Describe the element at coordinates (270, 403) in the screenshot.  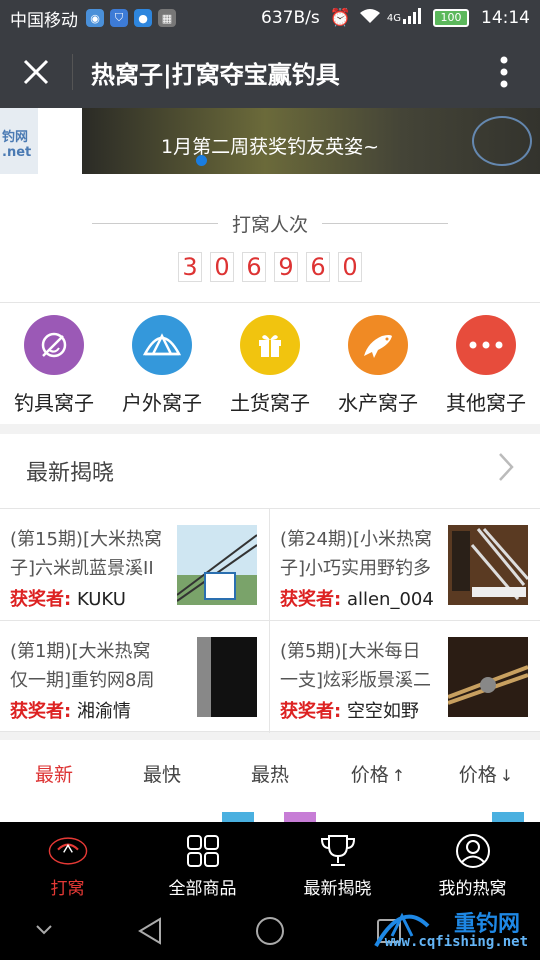
I see `category-label: 土货窝子` at that location.